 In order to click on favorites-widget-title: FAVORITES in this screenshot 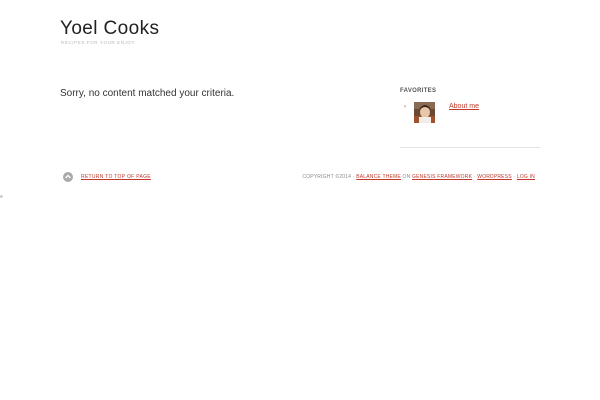, I will do `click(418, 91)`.